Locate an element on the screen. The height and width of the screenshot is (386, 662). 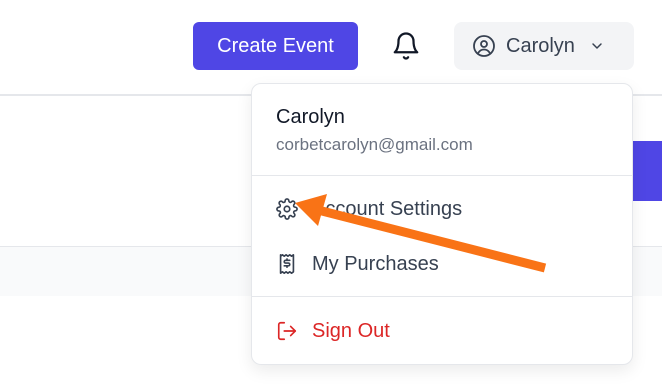
dropdown-user-name: Carolyn is located at coordinates (310, 117).